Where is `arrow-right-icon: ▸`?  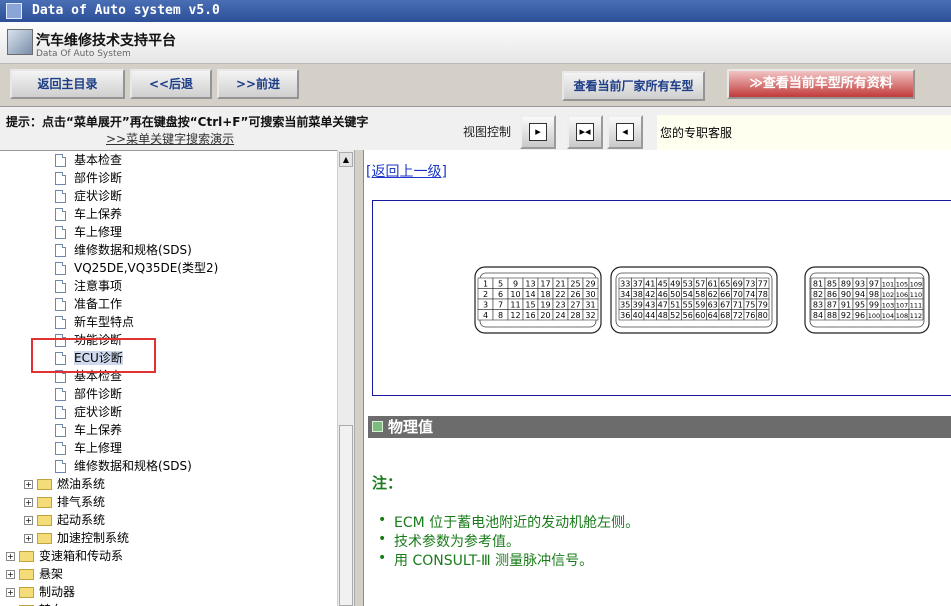
arrow-right-icon: ▸ is located at coordinates (538, 132).